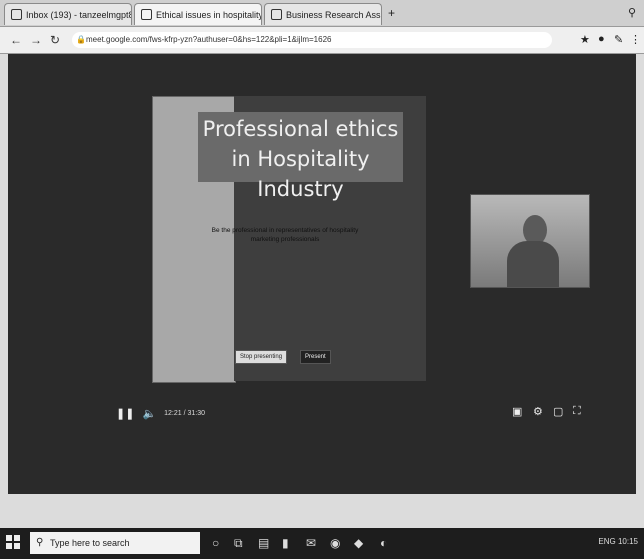  I want to click on tab-business-research: Business Research Assign ×, so click(323, 14).